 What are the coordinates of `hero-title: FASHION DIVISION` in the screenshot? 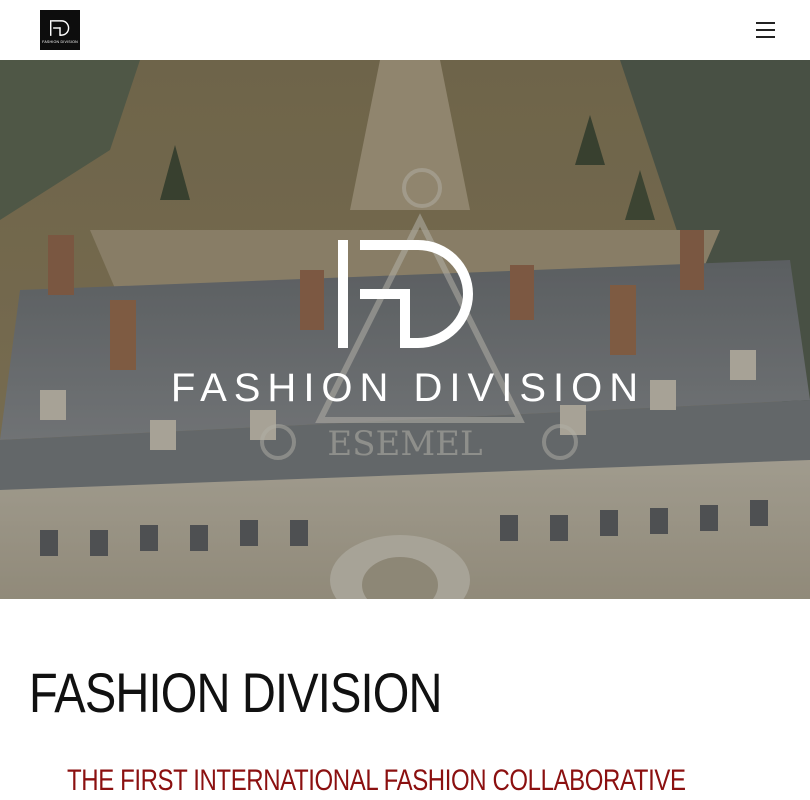 It's located at (408, 388).